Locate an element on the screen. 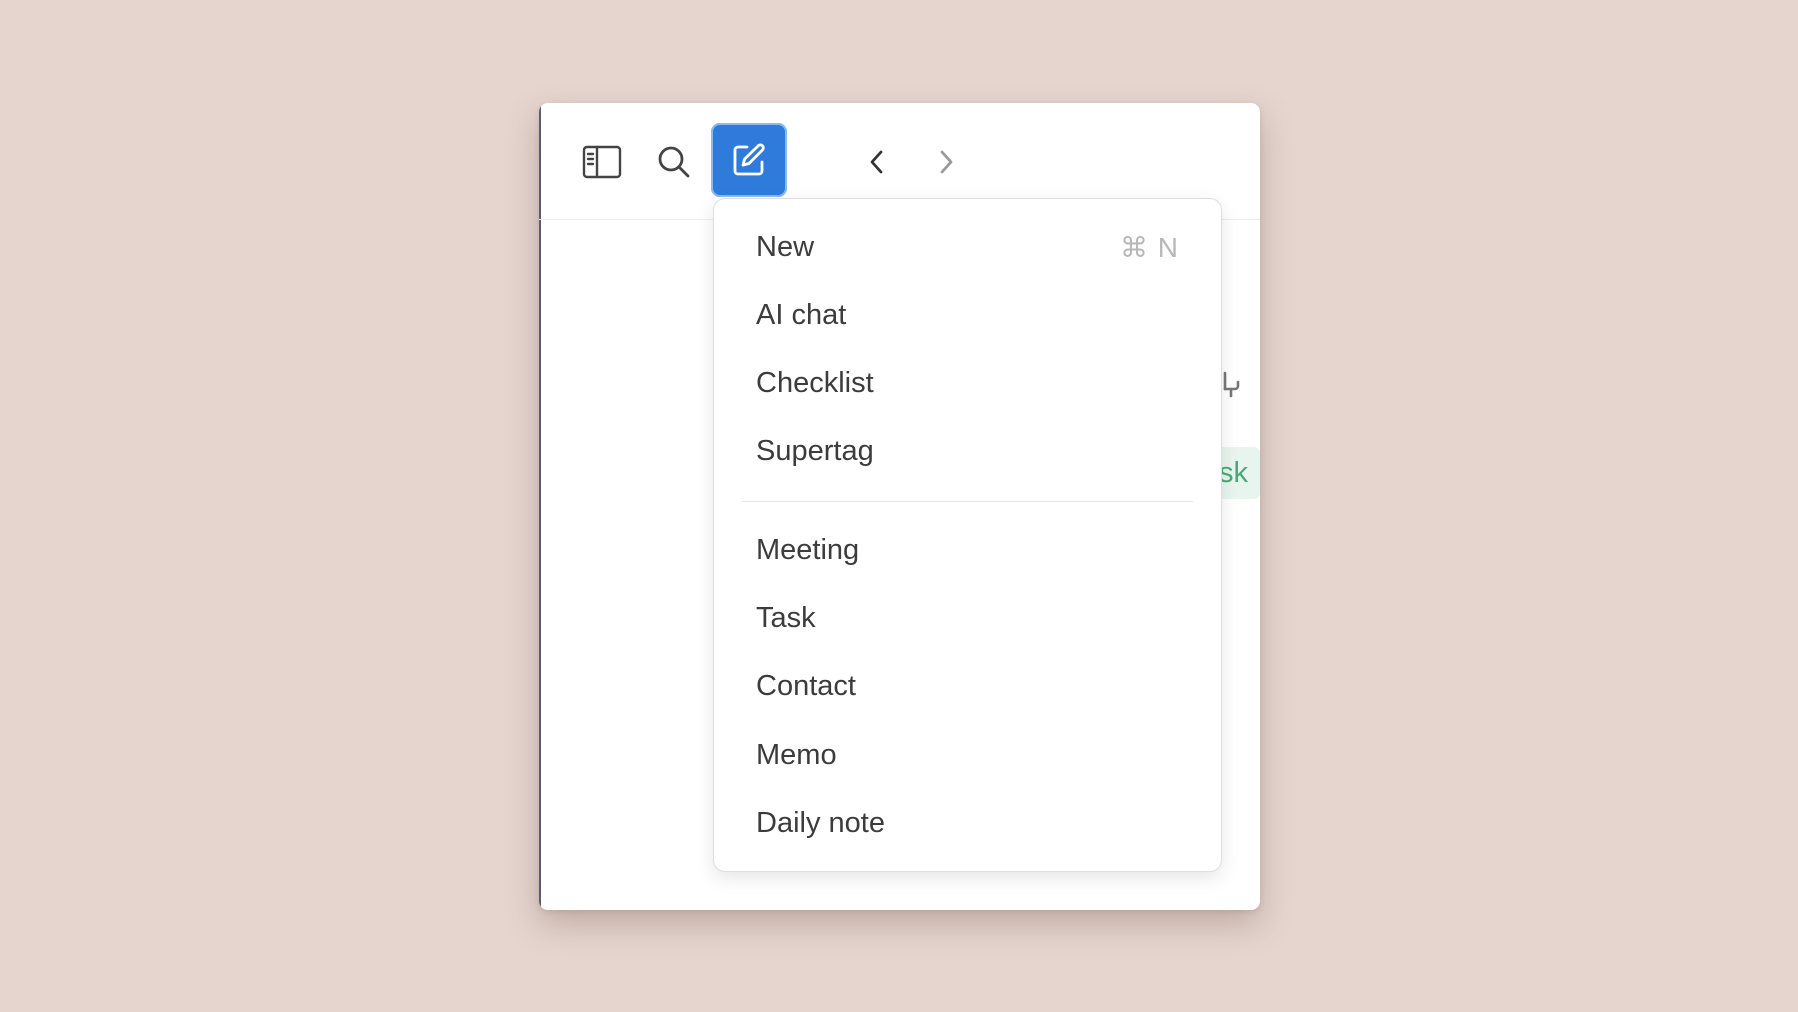 The width and height of the screenshot is (1798, 1012). search-button is located at coordinates (674, 162).